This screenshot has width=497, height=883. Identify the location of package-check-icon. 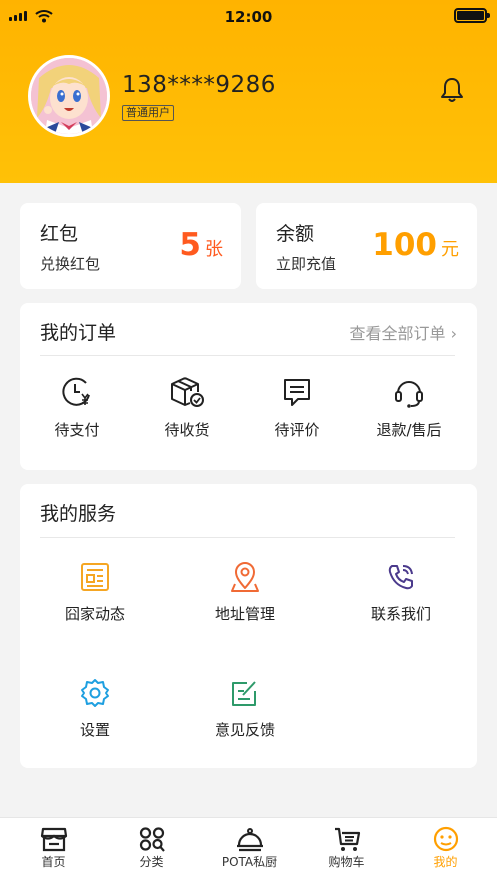
(187, 392).